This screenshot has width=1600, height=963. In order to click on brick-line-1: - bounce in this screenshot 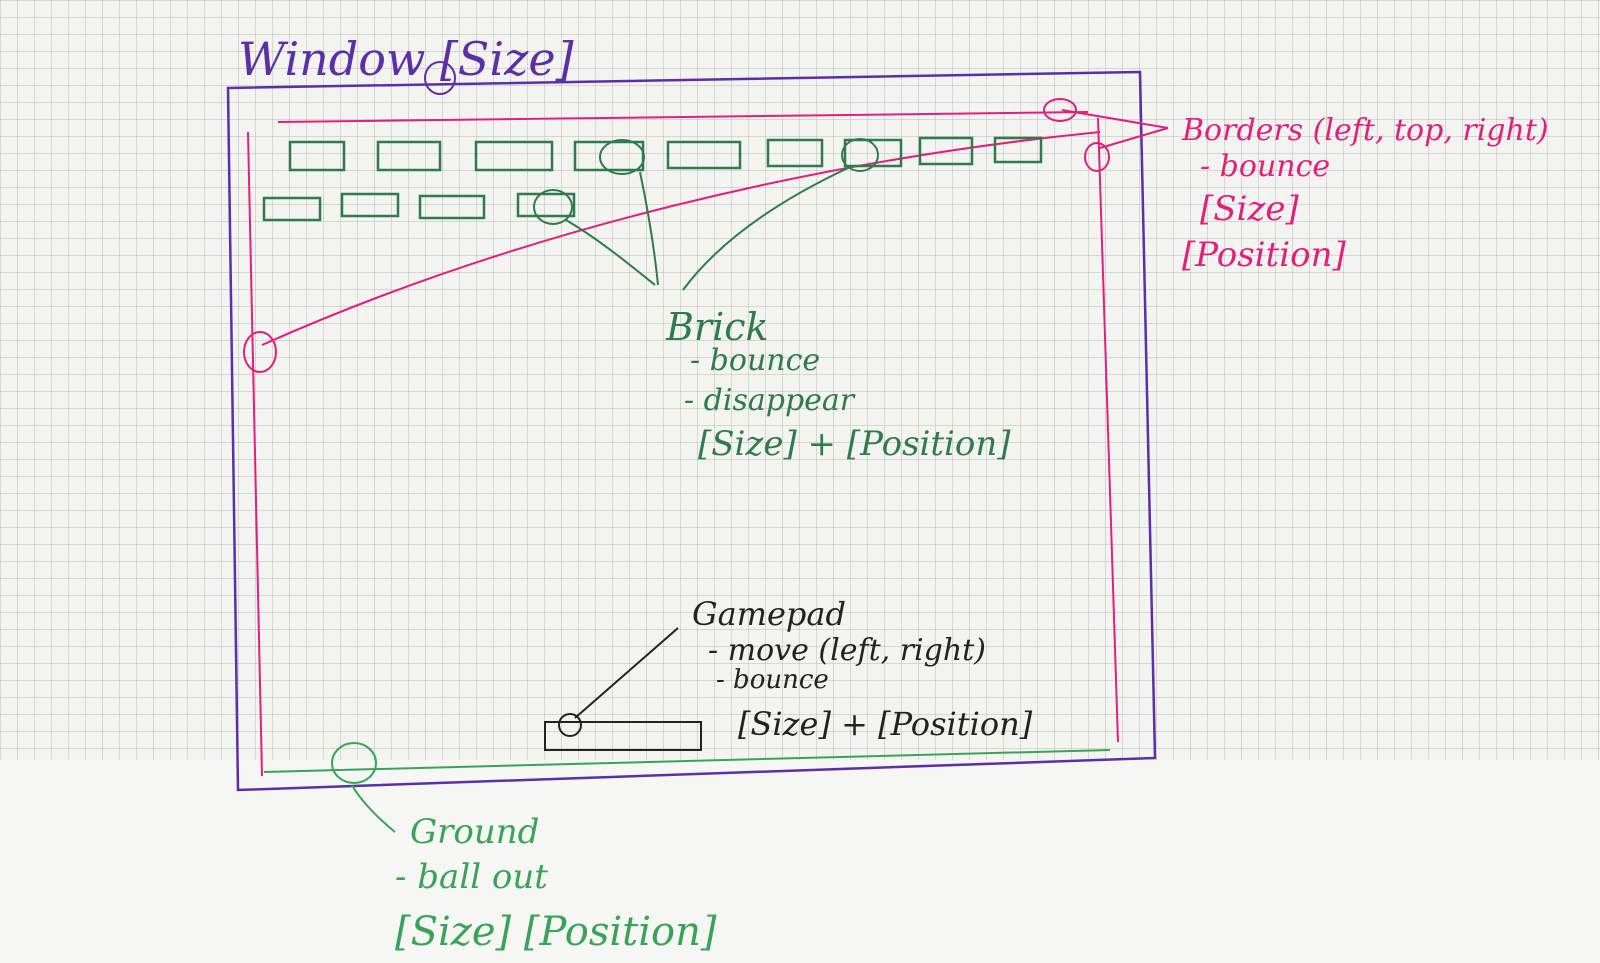, I will do `click(755, 360)`.